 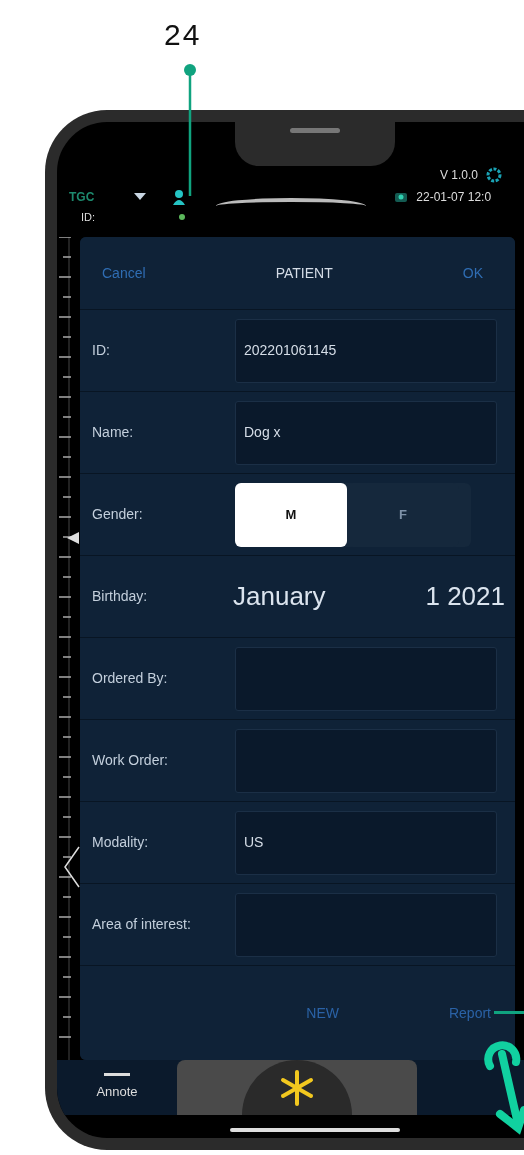 I want to click on tgc-button: TGC, so click(x=82, y=197).